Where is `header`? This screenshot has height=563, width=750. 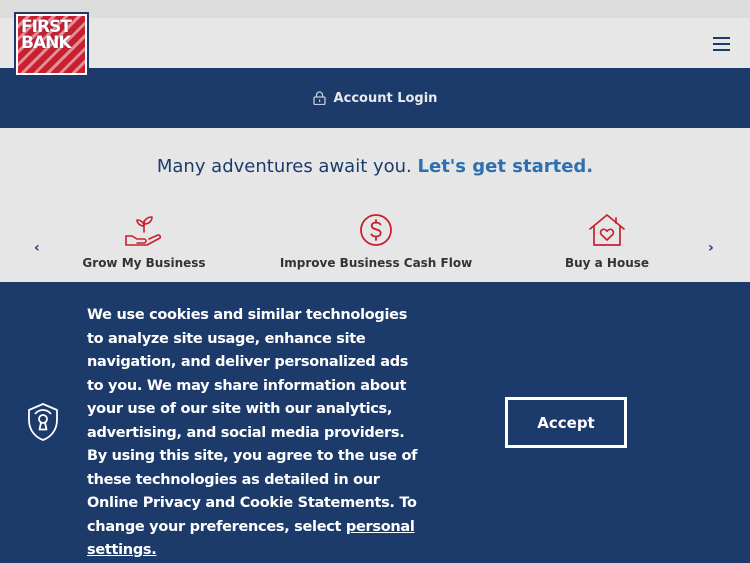
header is located at coordinates (375, 43).